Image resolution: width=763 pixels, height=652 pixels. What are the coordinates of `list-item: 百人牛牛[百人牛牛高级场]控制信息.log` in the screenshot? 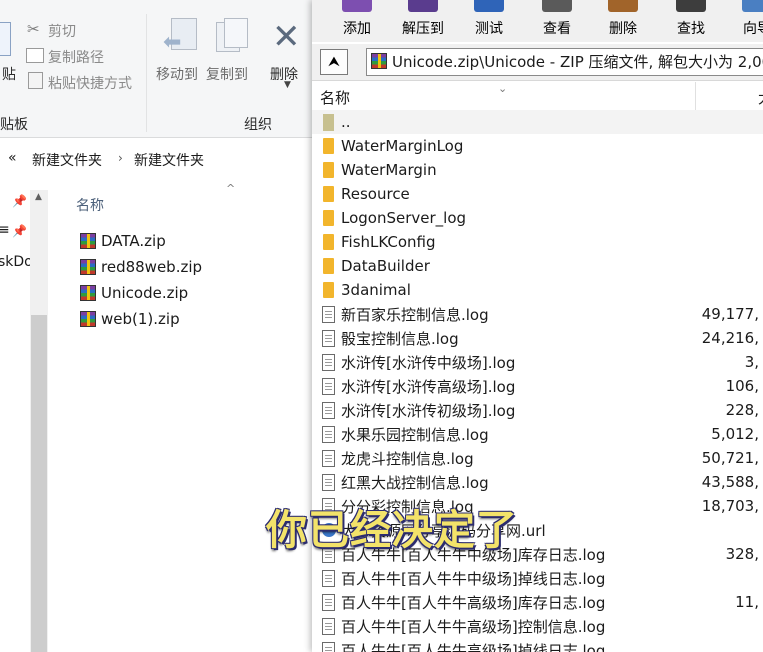 It's located at (537, 626).